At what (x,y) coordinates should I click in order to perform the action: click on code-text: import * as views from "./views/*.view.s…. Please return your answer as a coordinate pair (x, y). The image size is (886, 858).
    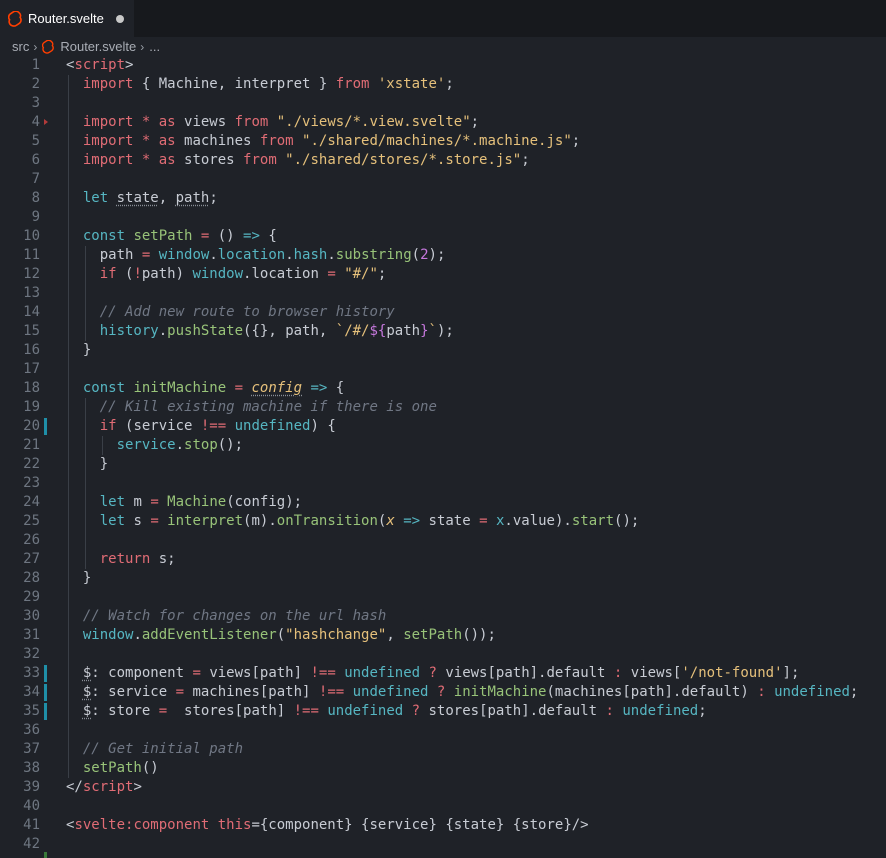
    Looking at the image, I should click on (272, 122).